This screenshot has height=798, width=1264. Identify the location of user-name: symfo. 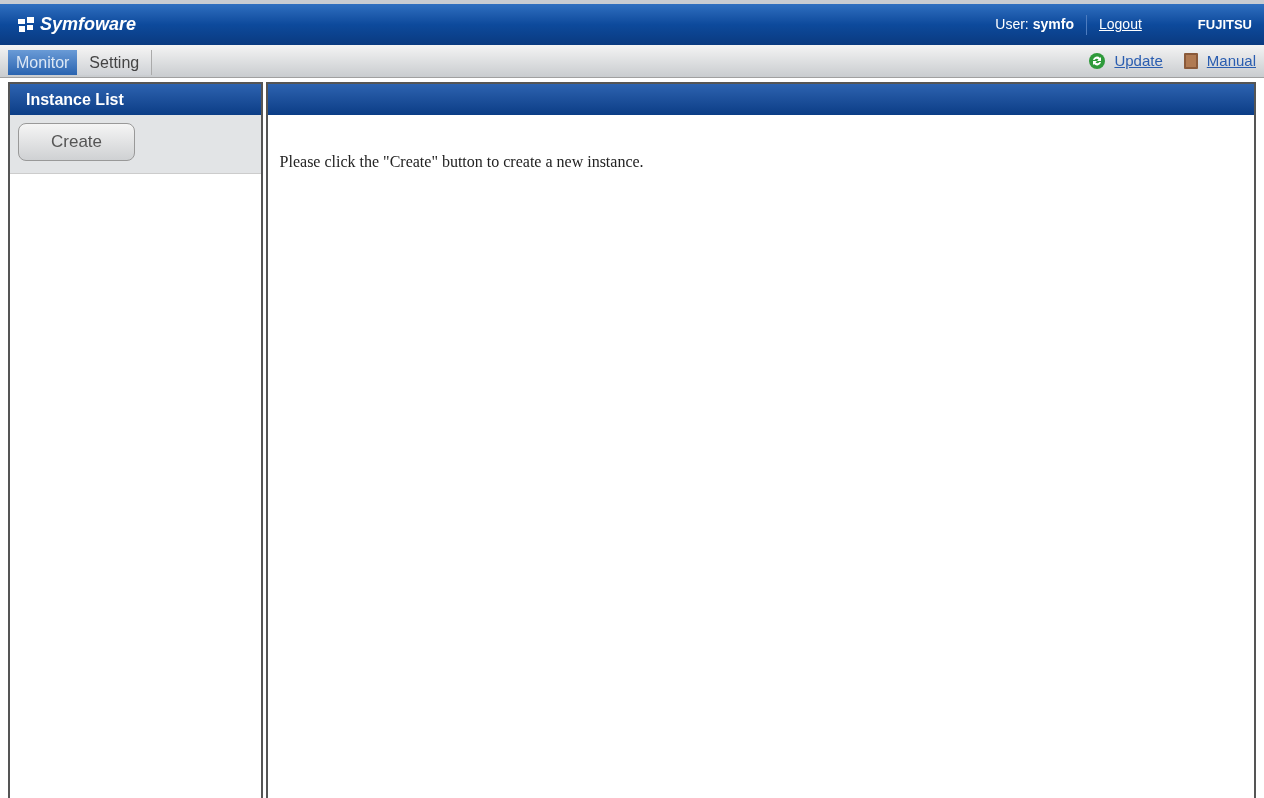
(1053, 24).